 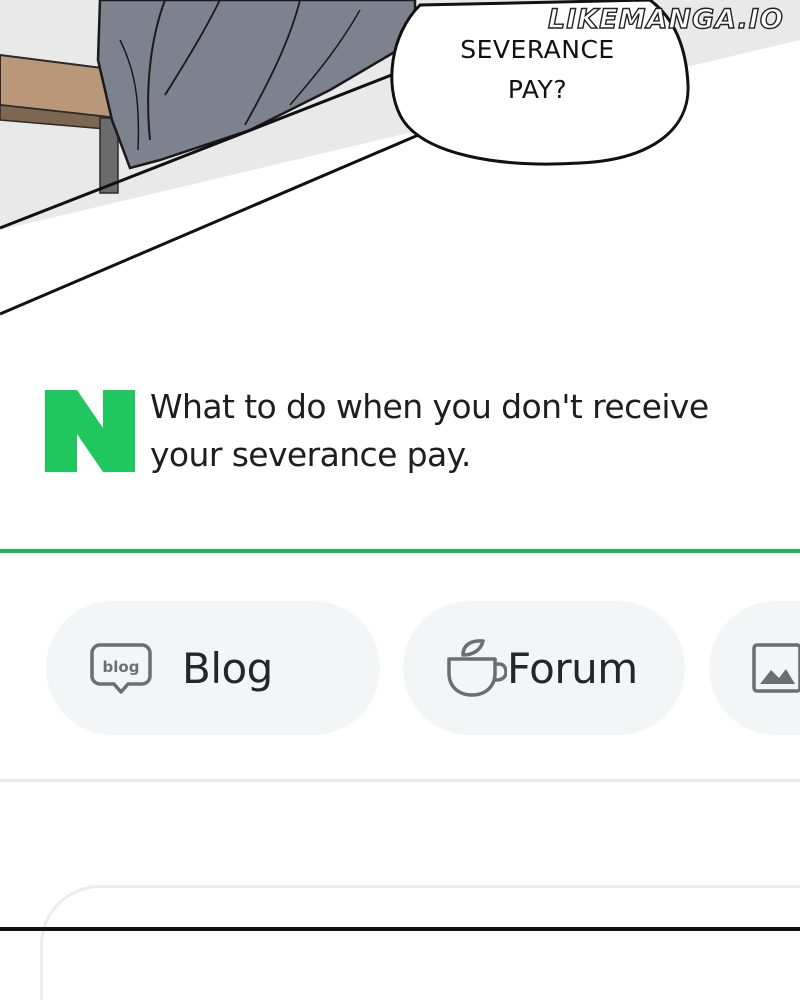 I want to click on panel-border, so click(x=400, y=929).